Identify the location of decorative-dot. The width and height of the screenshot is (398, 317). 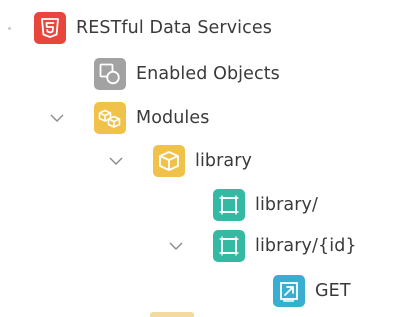
(9, 28).